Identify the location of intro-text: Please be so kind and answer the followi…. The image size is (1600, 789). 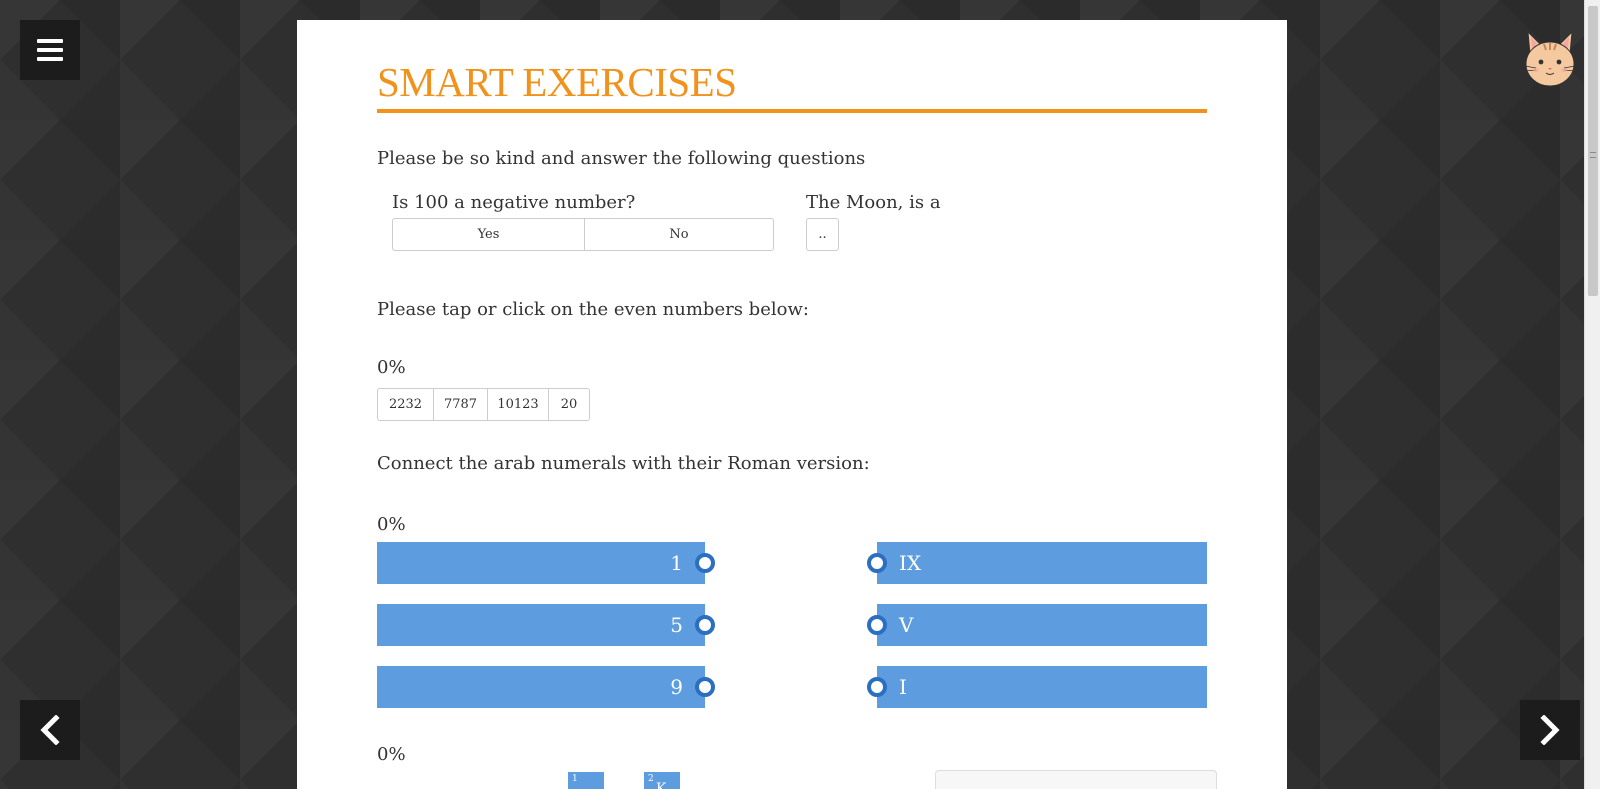
(621, 158).